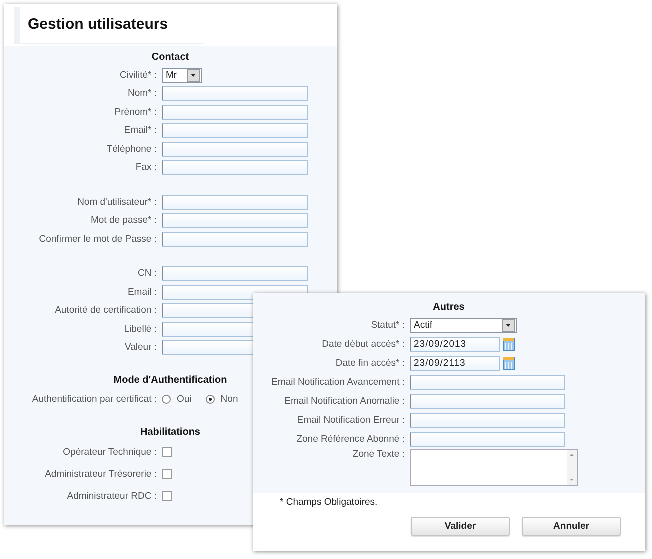  Describe the element at coordinates (135, 112) in the screenshot. I see `field-label: Prénom* :` at that location.